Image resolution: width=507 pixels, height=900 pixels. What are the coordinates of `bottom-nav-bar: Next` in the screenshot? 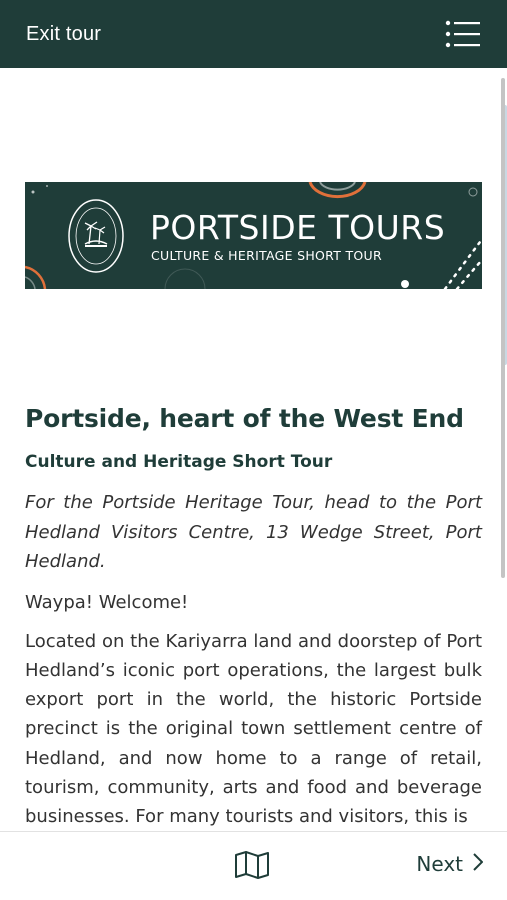 It's located at (253, 865).